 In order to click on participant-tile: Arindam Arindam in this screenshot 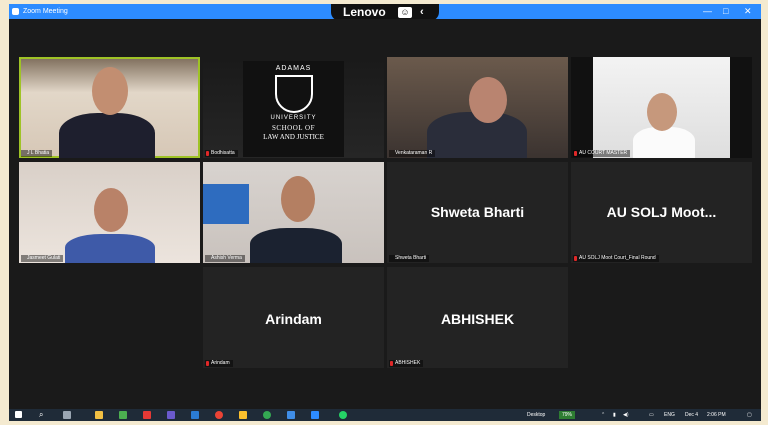, I will do `click(293, 317)`.